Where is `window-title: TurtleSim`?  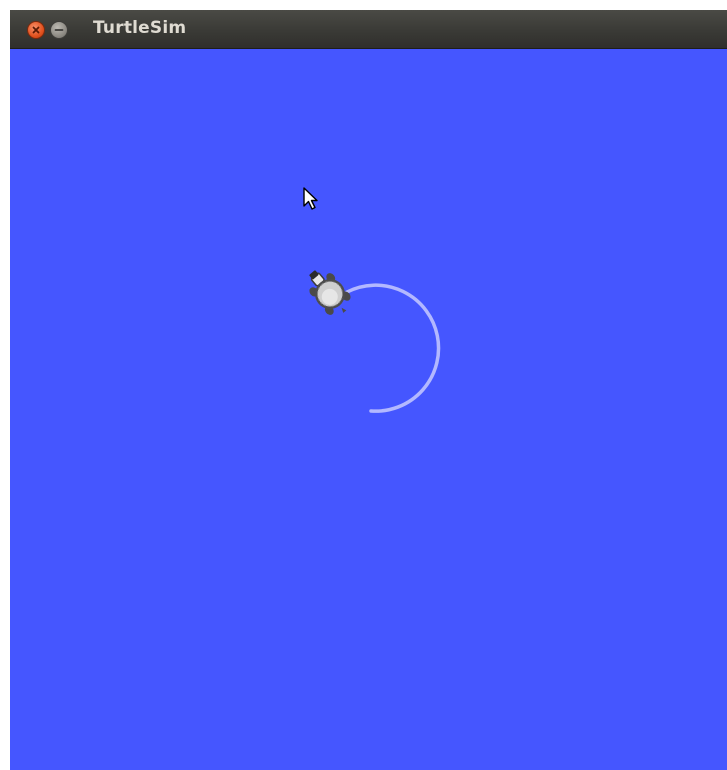 window-title: TurtleSim is located at coordinates (140, 28).